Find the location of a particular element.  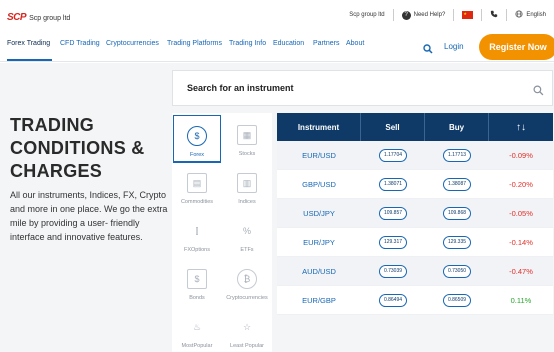

instrument-symbol: EUR/GBP is located at coordinates (319, 300).